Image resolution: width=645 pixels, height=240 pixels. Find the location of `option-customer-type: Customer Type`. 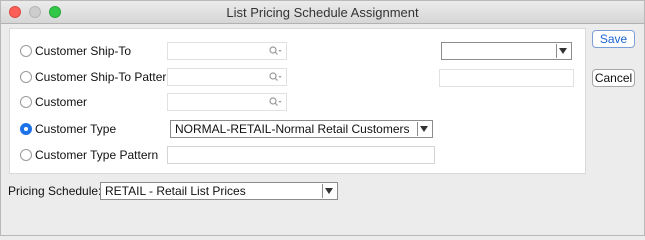

option-customer-type: Customer Type is located at coordinates (68, 129).